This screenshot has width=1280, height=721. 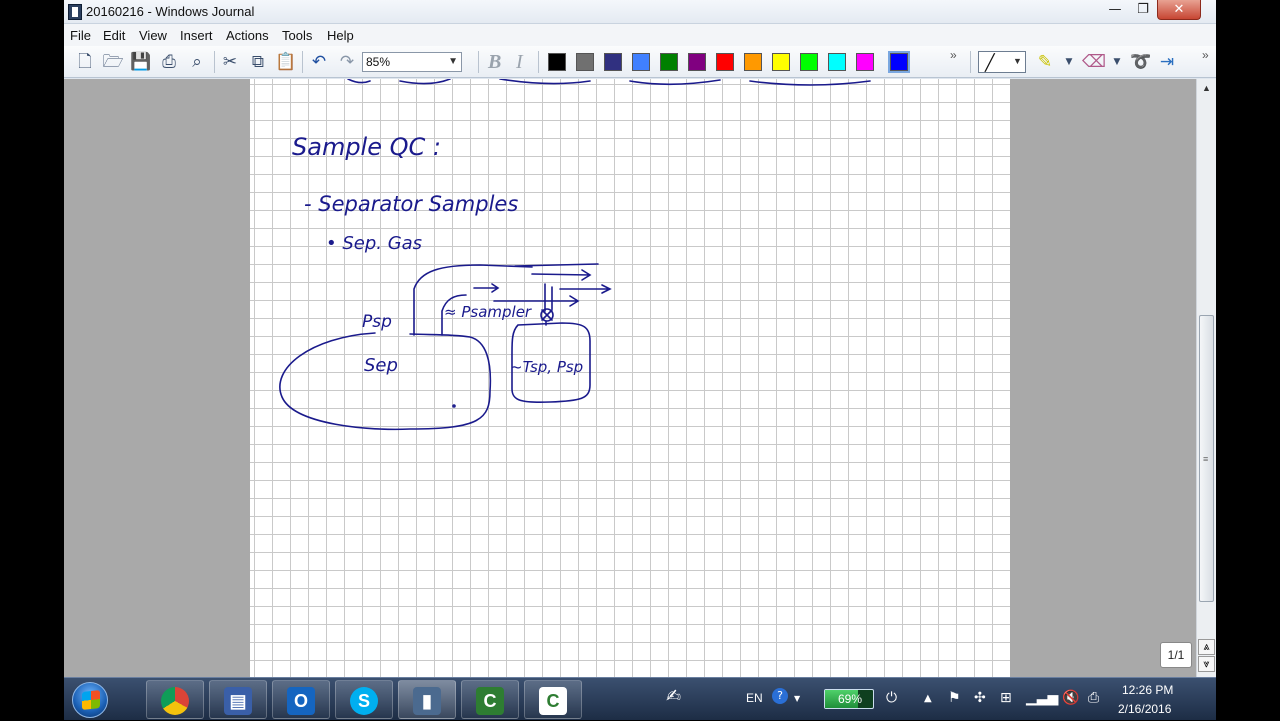 I want to click on printer-icon: ⎙, so click(x=1093, y=698).